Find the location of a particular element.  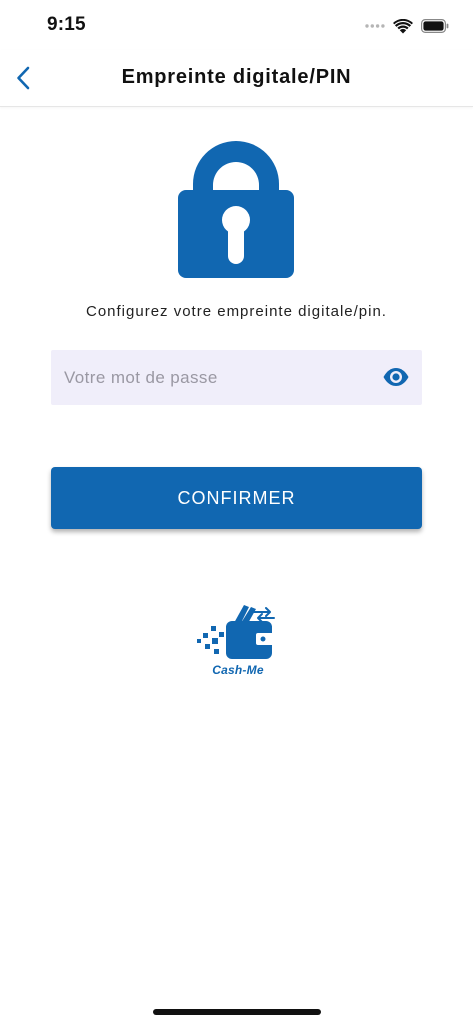

signal-dots-icon is located at coordinates (375, 26).